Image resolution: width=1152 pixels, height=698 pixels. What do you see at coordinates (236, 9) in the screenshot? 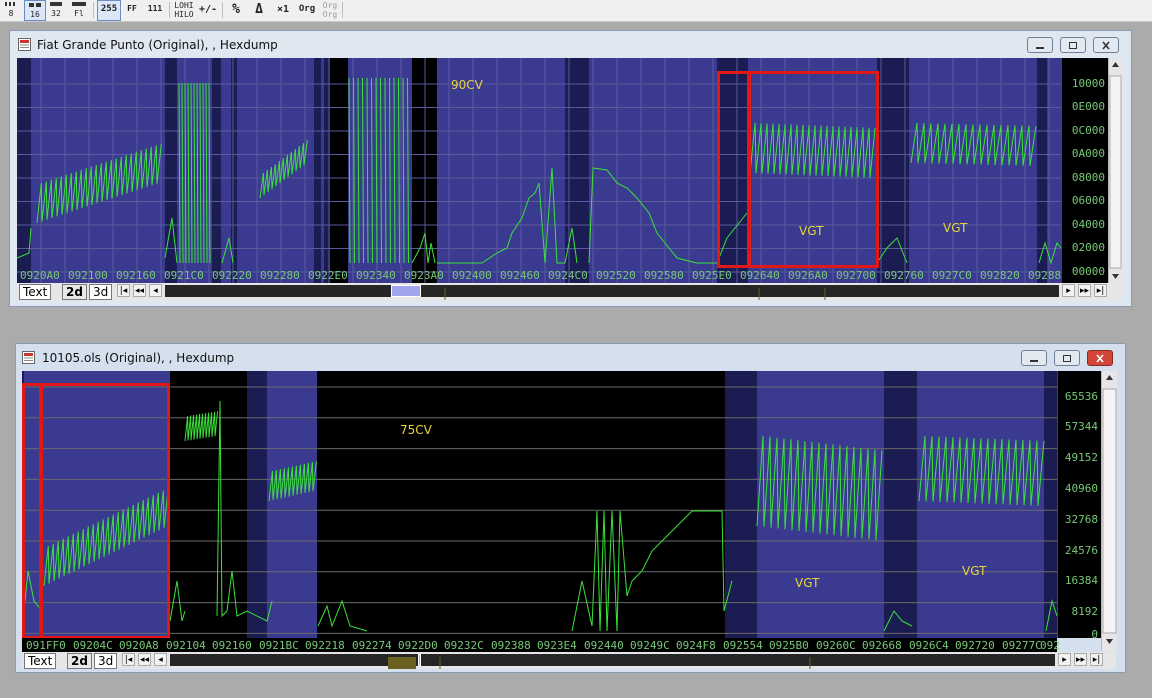
I see `percent-button: %` at bounding box center [236, 9].